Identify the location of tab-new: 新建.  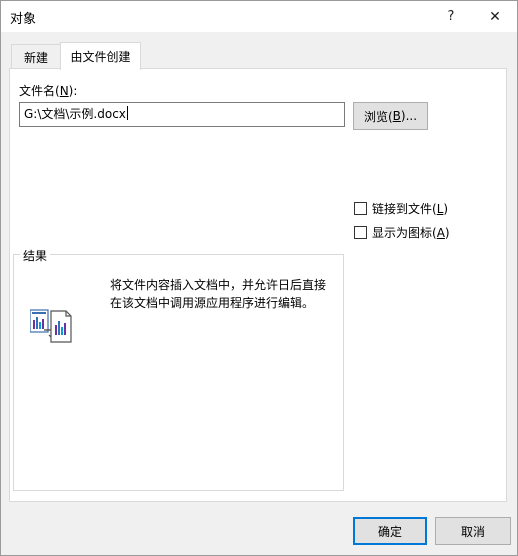
(36, 56).